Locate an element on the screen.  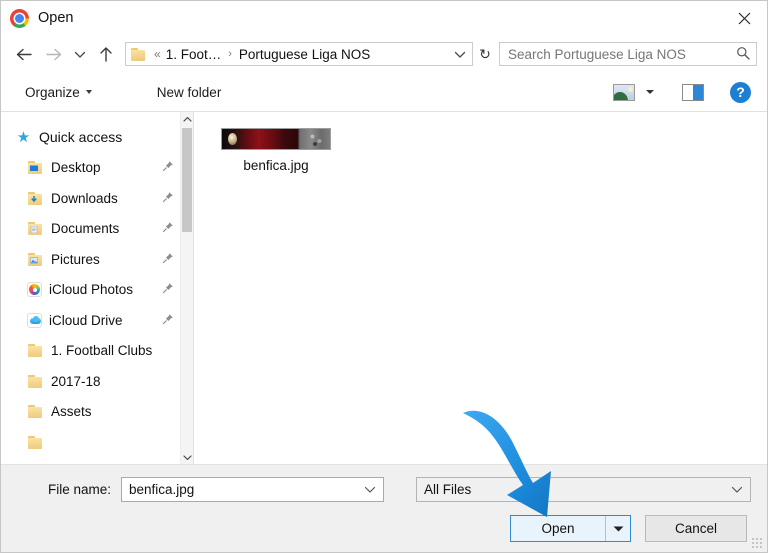
sidebar-item-desktop: Desktop is located at coordinates (90, 168).